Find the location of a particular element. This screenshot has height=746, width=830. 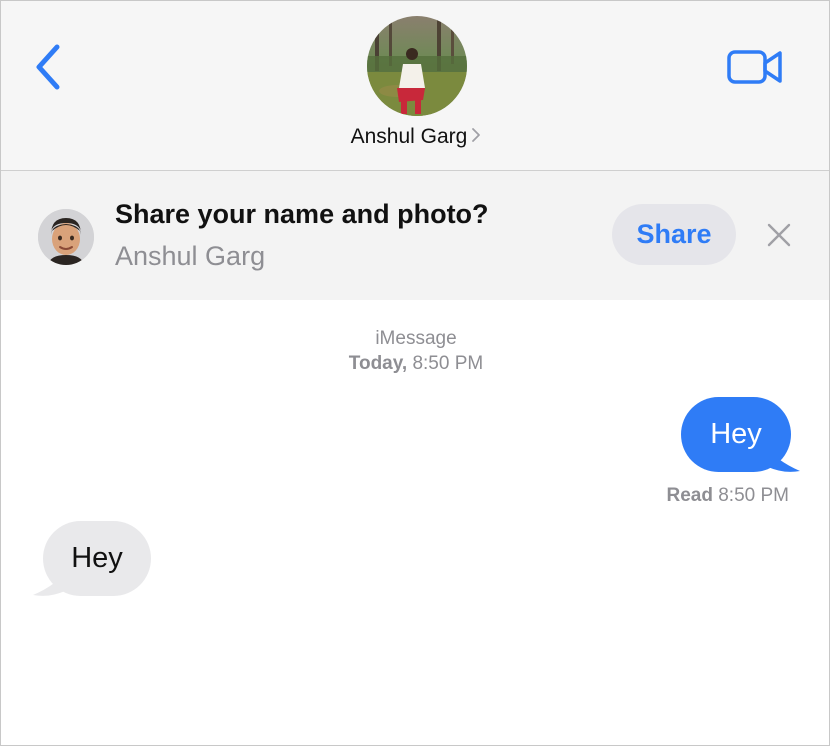

banner-title: Share your name and photo? is located at coordinates (302, 214).